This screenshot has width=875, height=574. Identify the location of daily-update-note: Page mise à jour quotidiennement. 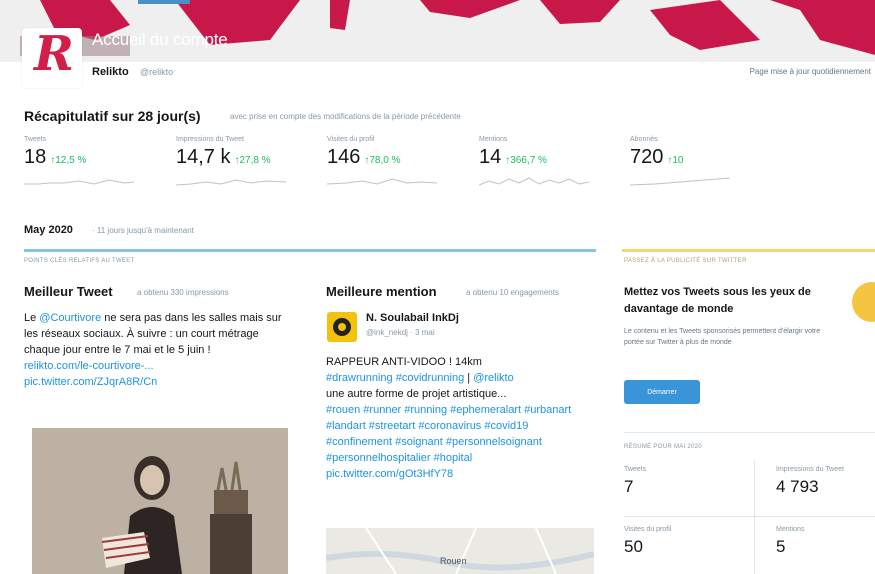
(810, 71).